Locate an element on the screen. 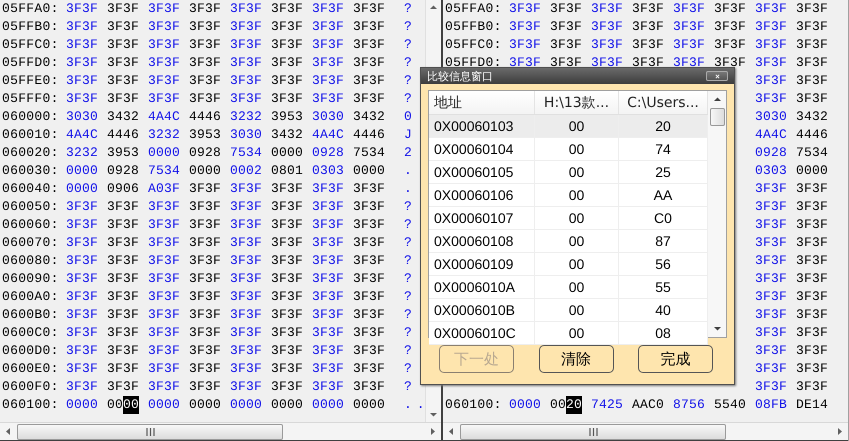 This screenshot has width=849, height=441. vertical-scrollbar is located at coordinates (717, 214).